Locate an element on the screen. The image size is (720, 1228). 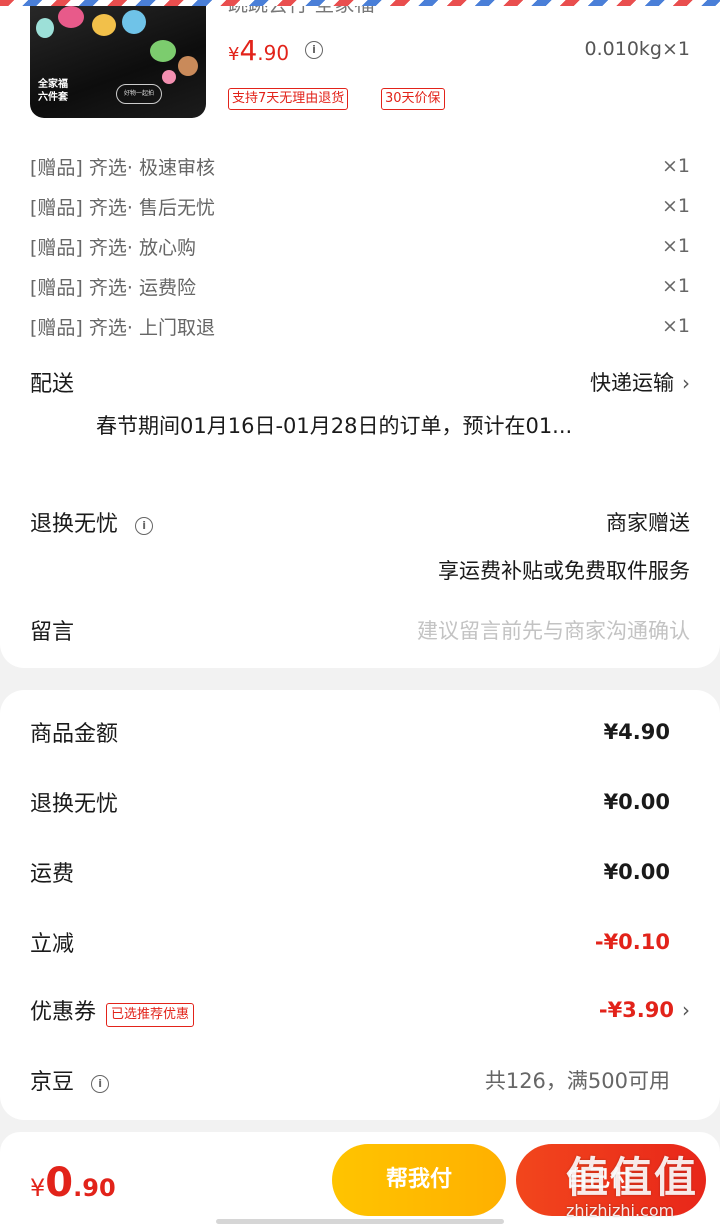
total-currency: ¥ is located at coordinates (38, 1188).